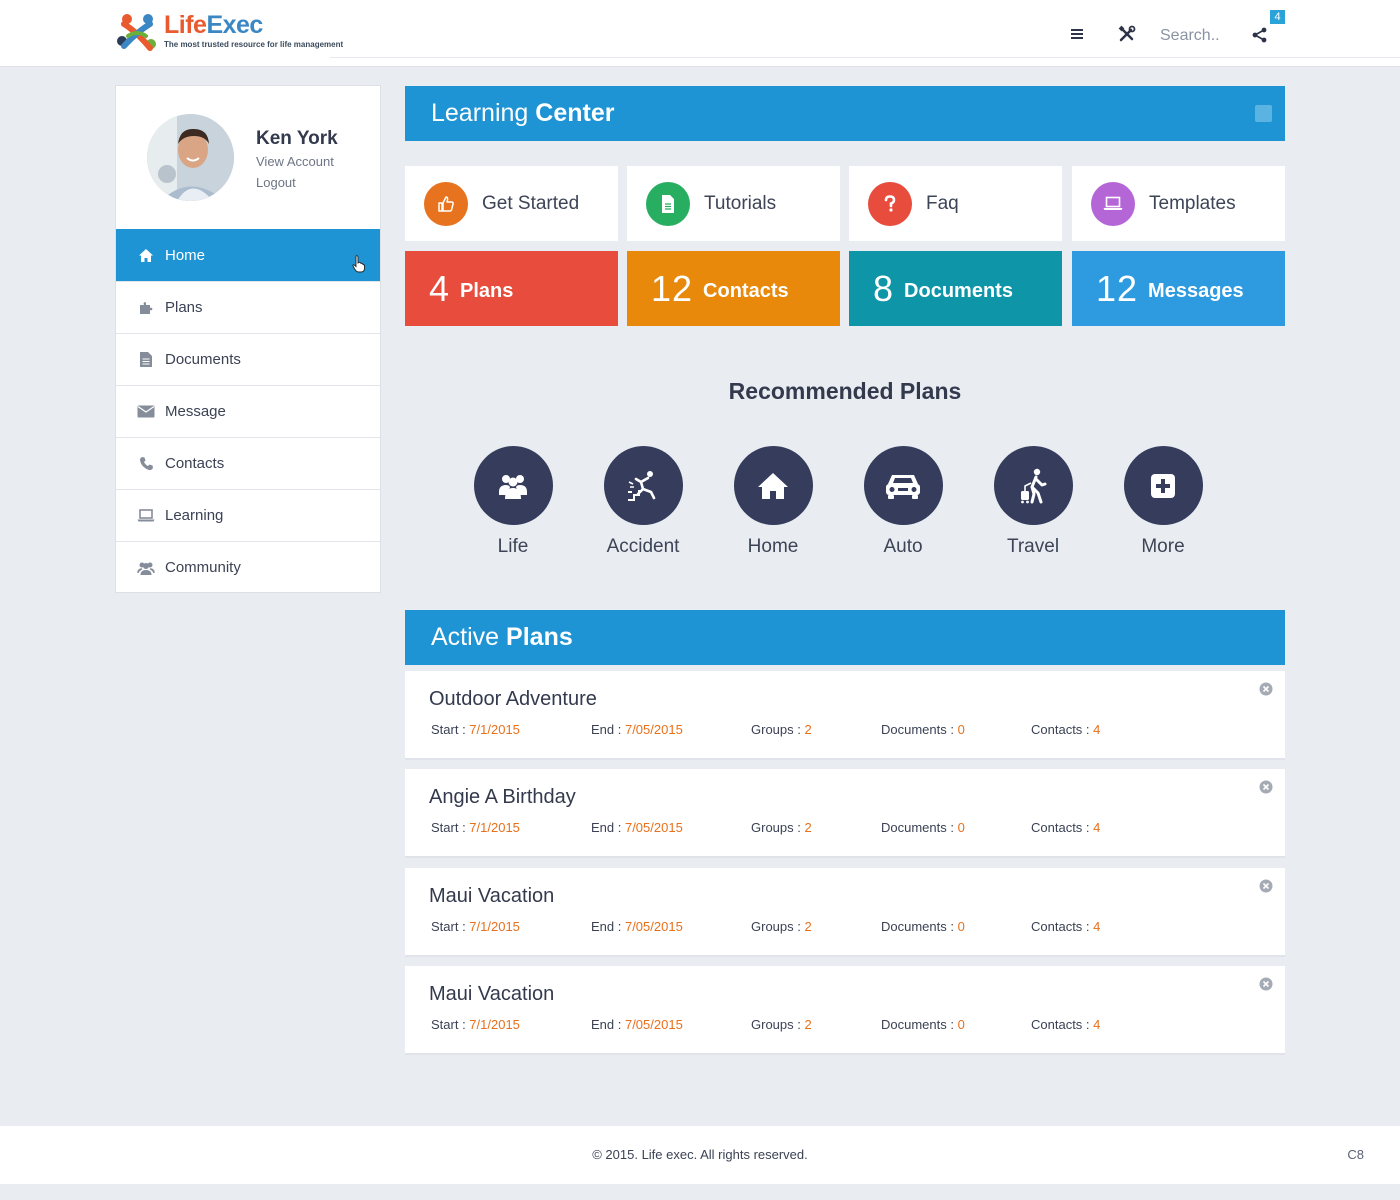 The width and height of the screenshot is (1400, 1200). Describe the element at coordinates (1033, 546) in the screenshot. I see `recommended-plan-label: Travel` at that location.